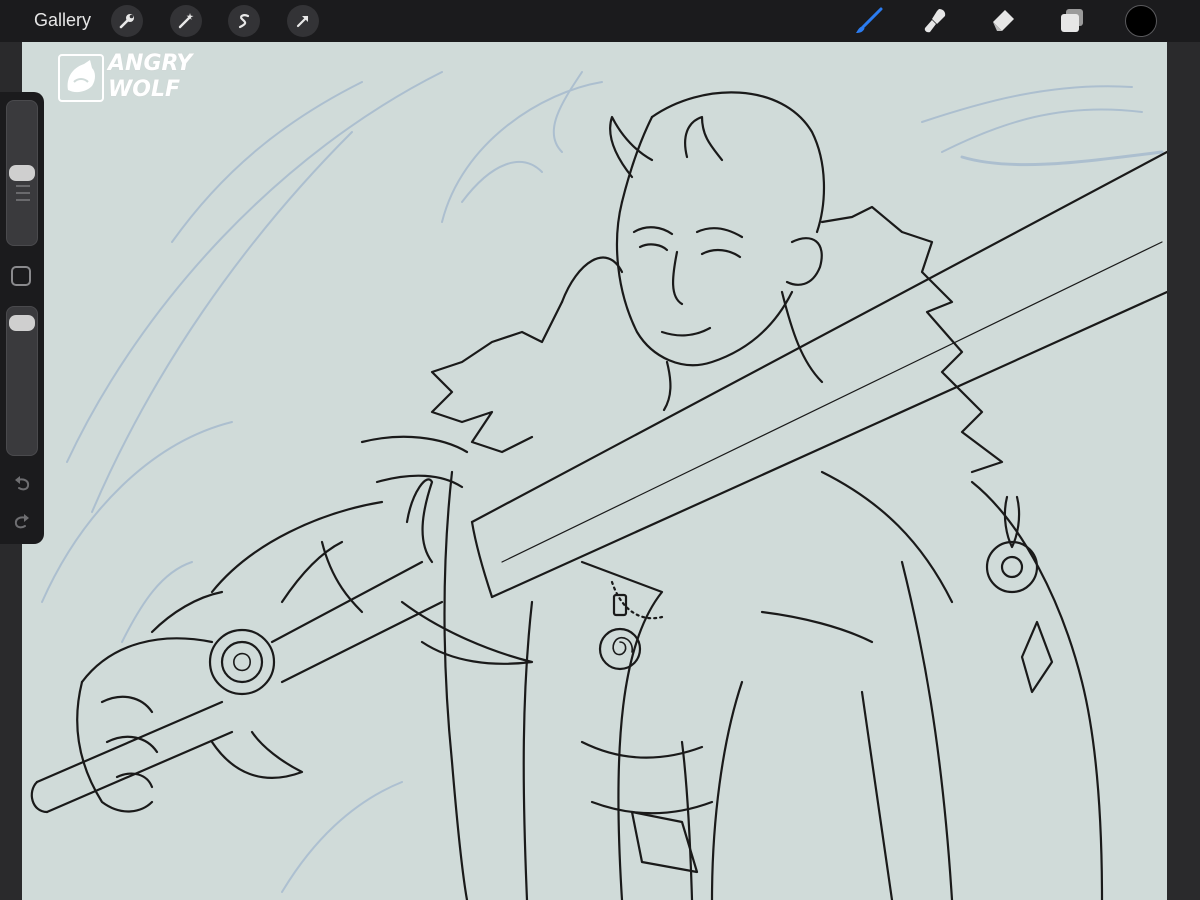 The width and height of the screenshot is (1200, 900). I want to click on transform-arrow-icon, so click(302, 21).